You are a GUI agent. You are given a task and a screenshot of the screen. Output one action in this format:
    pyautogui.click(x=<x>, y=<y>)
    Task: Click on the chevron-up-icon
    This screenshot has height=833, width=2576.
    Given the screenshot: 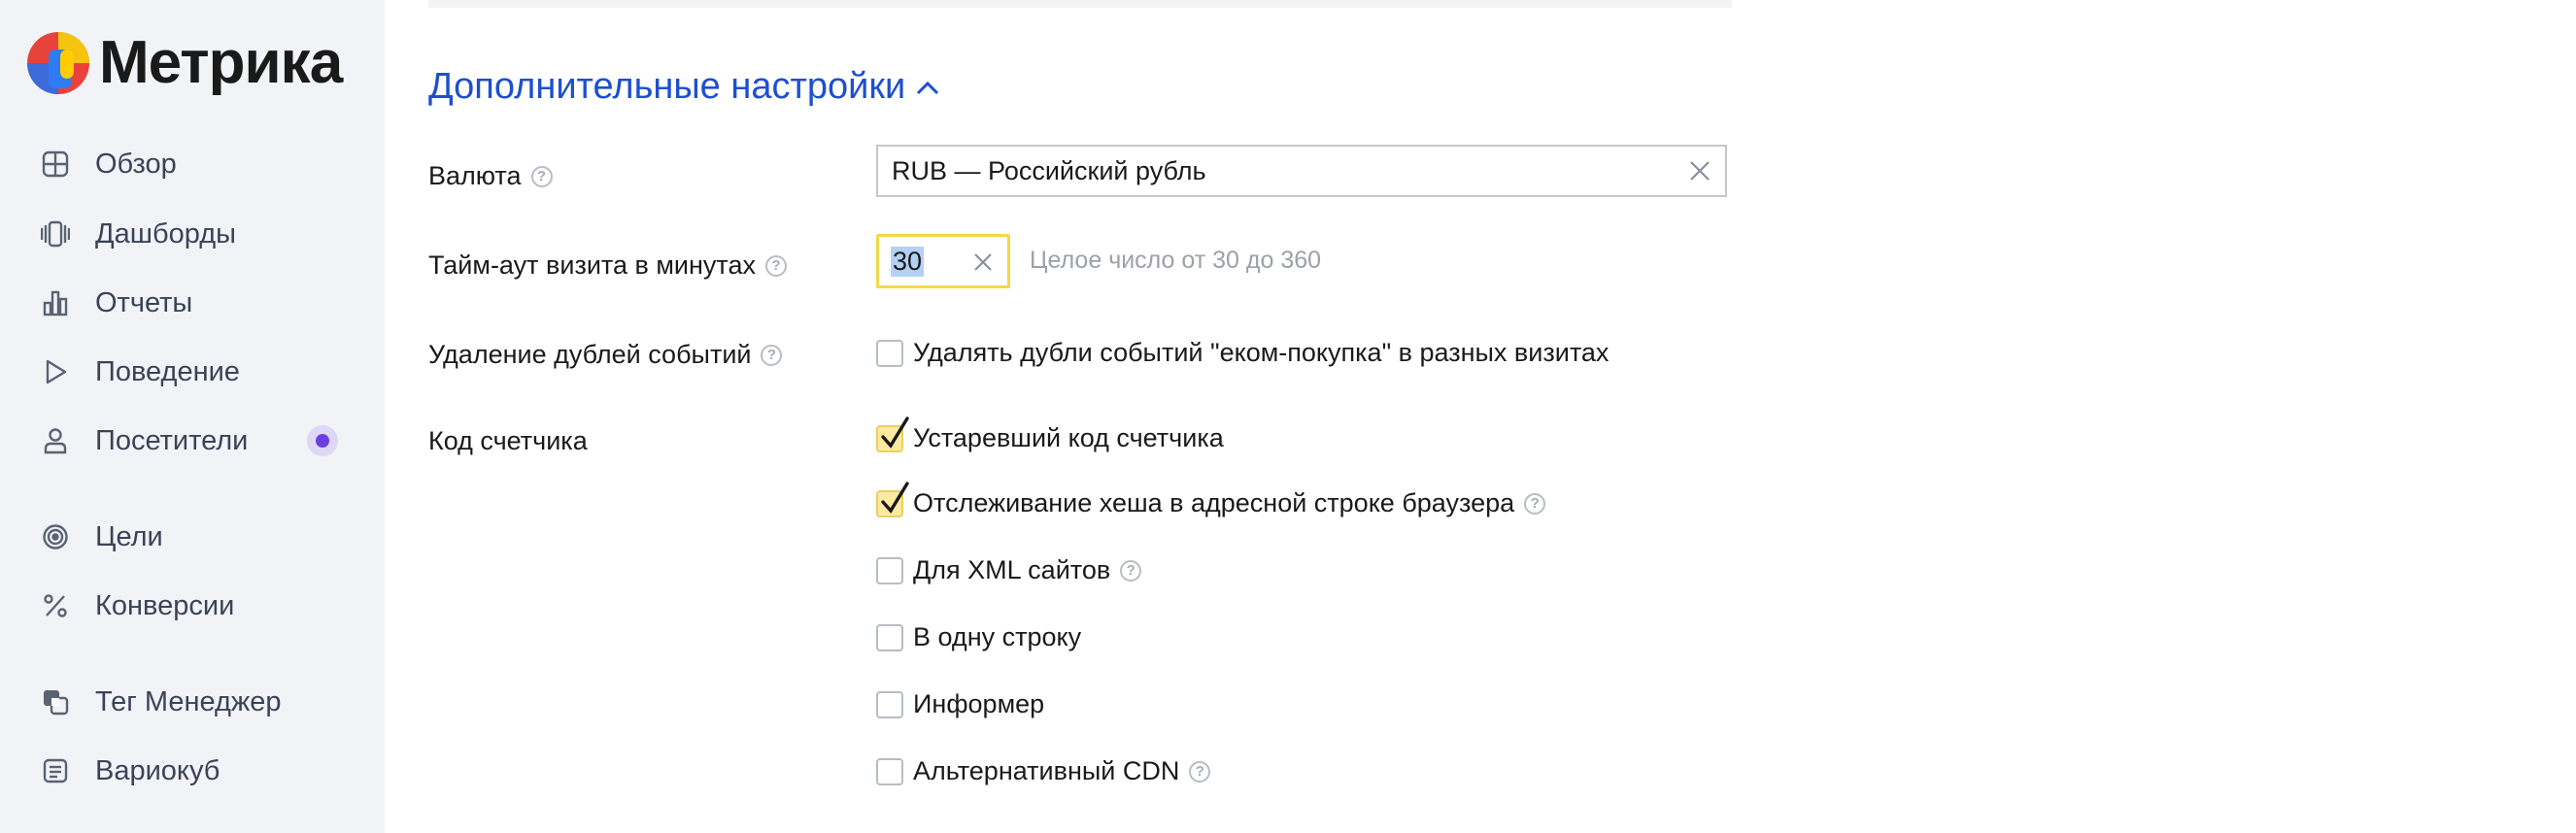 What is the action you would take?
    pyautogui.click(x=928, y=87)
    